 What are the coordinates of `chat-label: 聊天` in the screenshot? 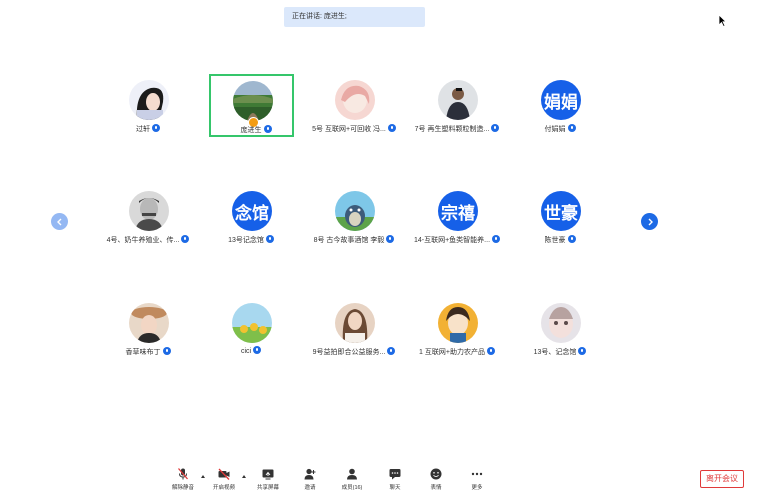 It's located at (395, 488).